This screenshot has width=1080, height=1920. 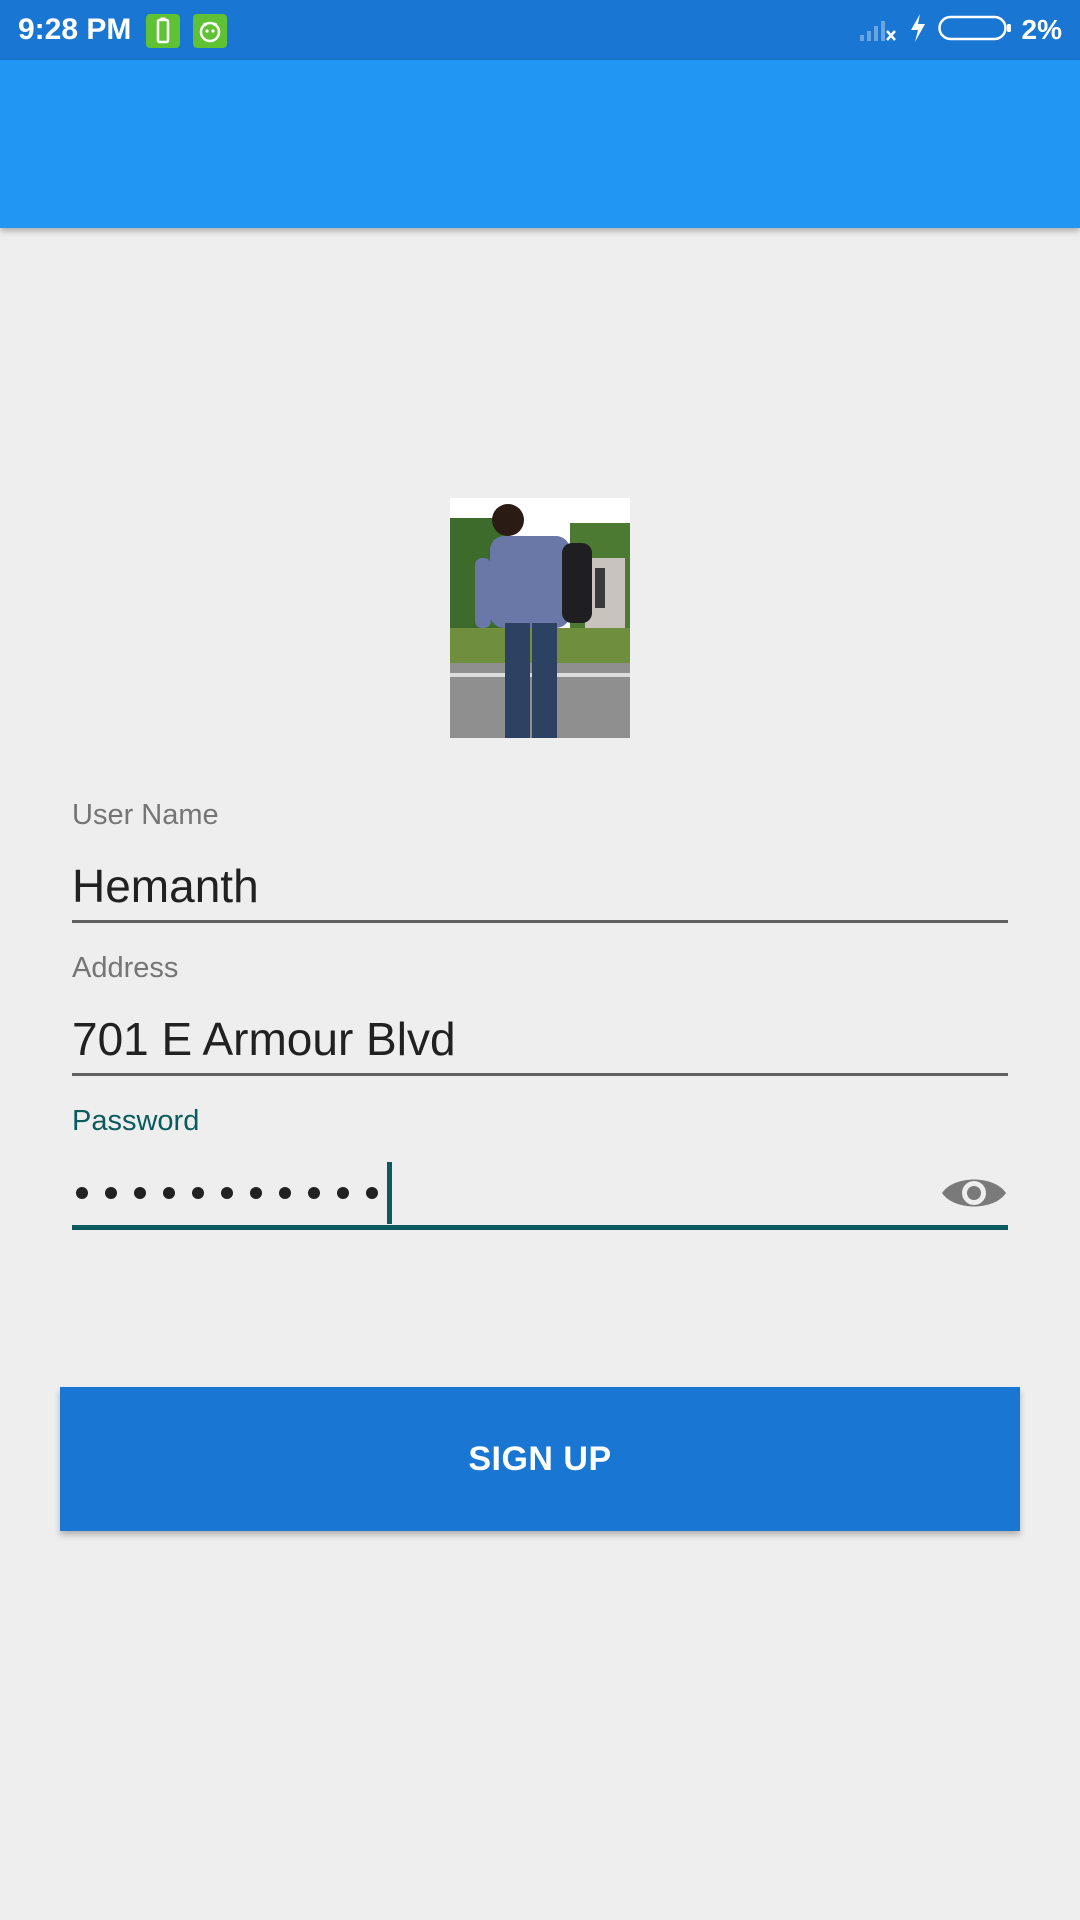 What do you see at coordinates (125, 968) in the screenshot?
I see `address-label: Address` at bounding box center [125, 968].